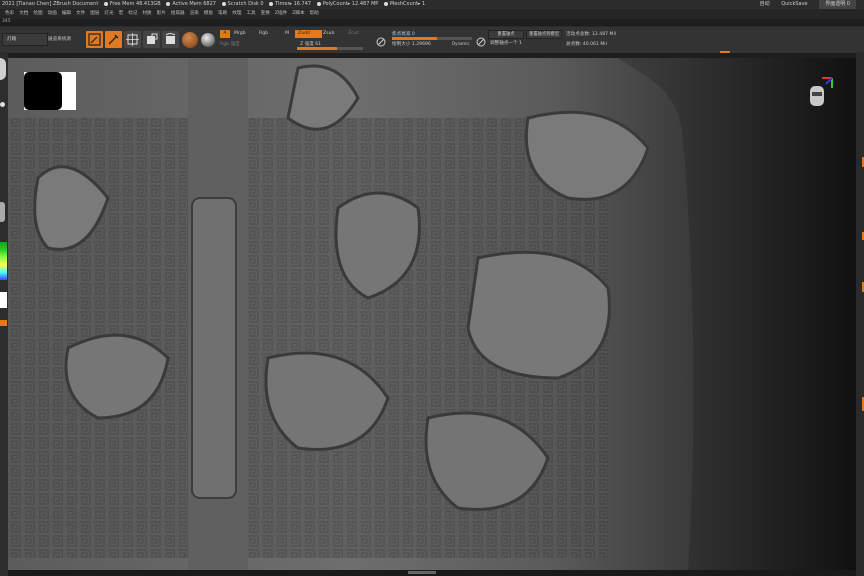  Describe the element at coordinates (2, 104) in the screenshot. I see `stroke-icon` at that location.